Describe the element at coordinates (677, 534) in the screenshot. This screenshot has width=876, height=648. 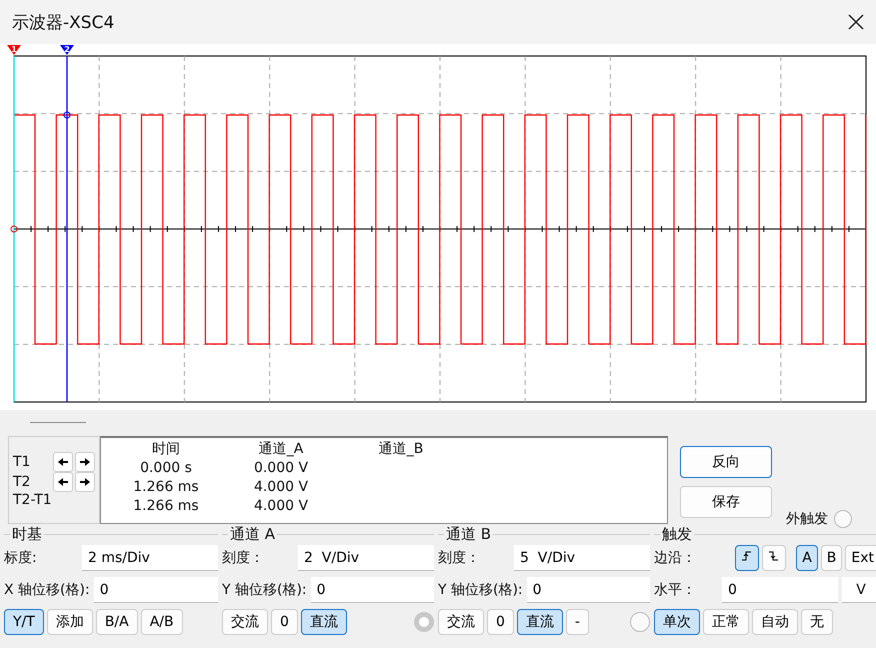
I see `group-title: 触发` at that location.